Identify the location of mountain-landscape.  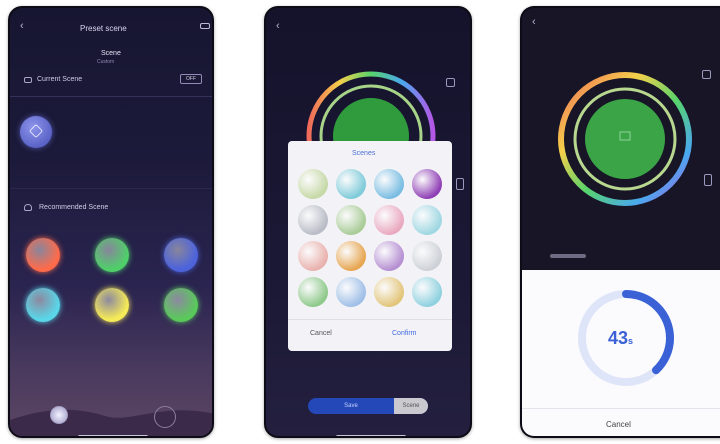
(111, 422).